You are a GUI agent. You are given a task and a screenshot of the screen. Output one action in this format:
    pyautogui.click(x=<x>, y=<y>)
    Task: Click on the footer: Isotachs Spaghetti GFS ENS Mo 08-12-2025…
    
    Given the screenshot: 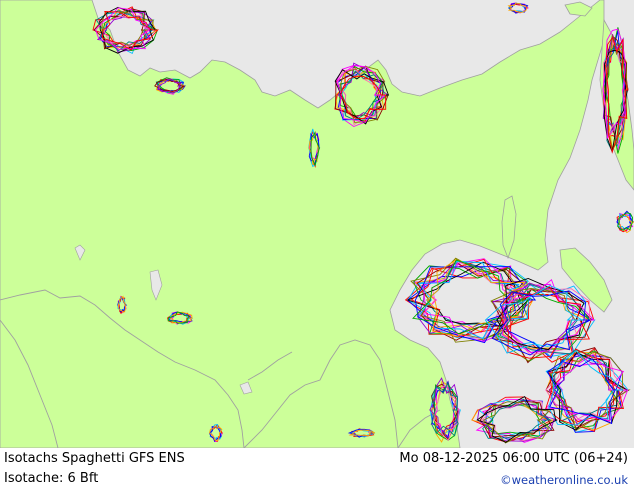 What is the action you would take?
    pyautogui.click(x=317, y=469)
    